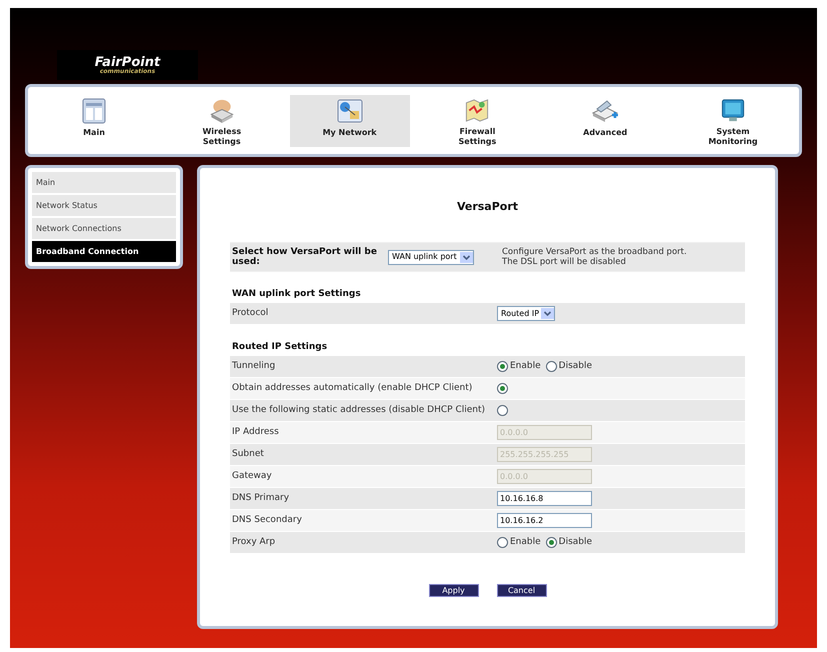 The width and height of the screenshot is (827, 652). Describe the element at coordinates (594, 252) in the screenshot. I see `usage-note: Configure VersaPort as the broadband port.` at that location.